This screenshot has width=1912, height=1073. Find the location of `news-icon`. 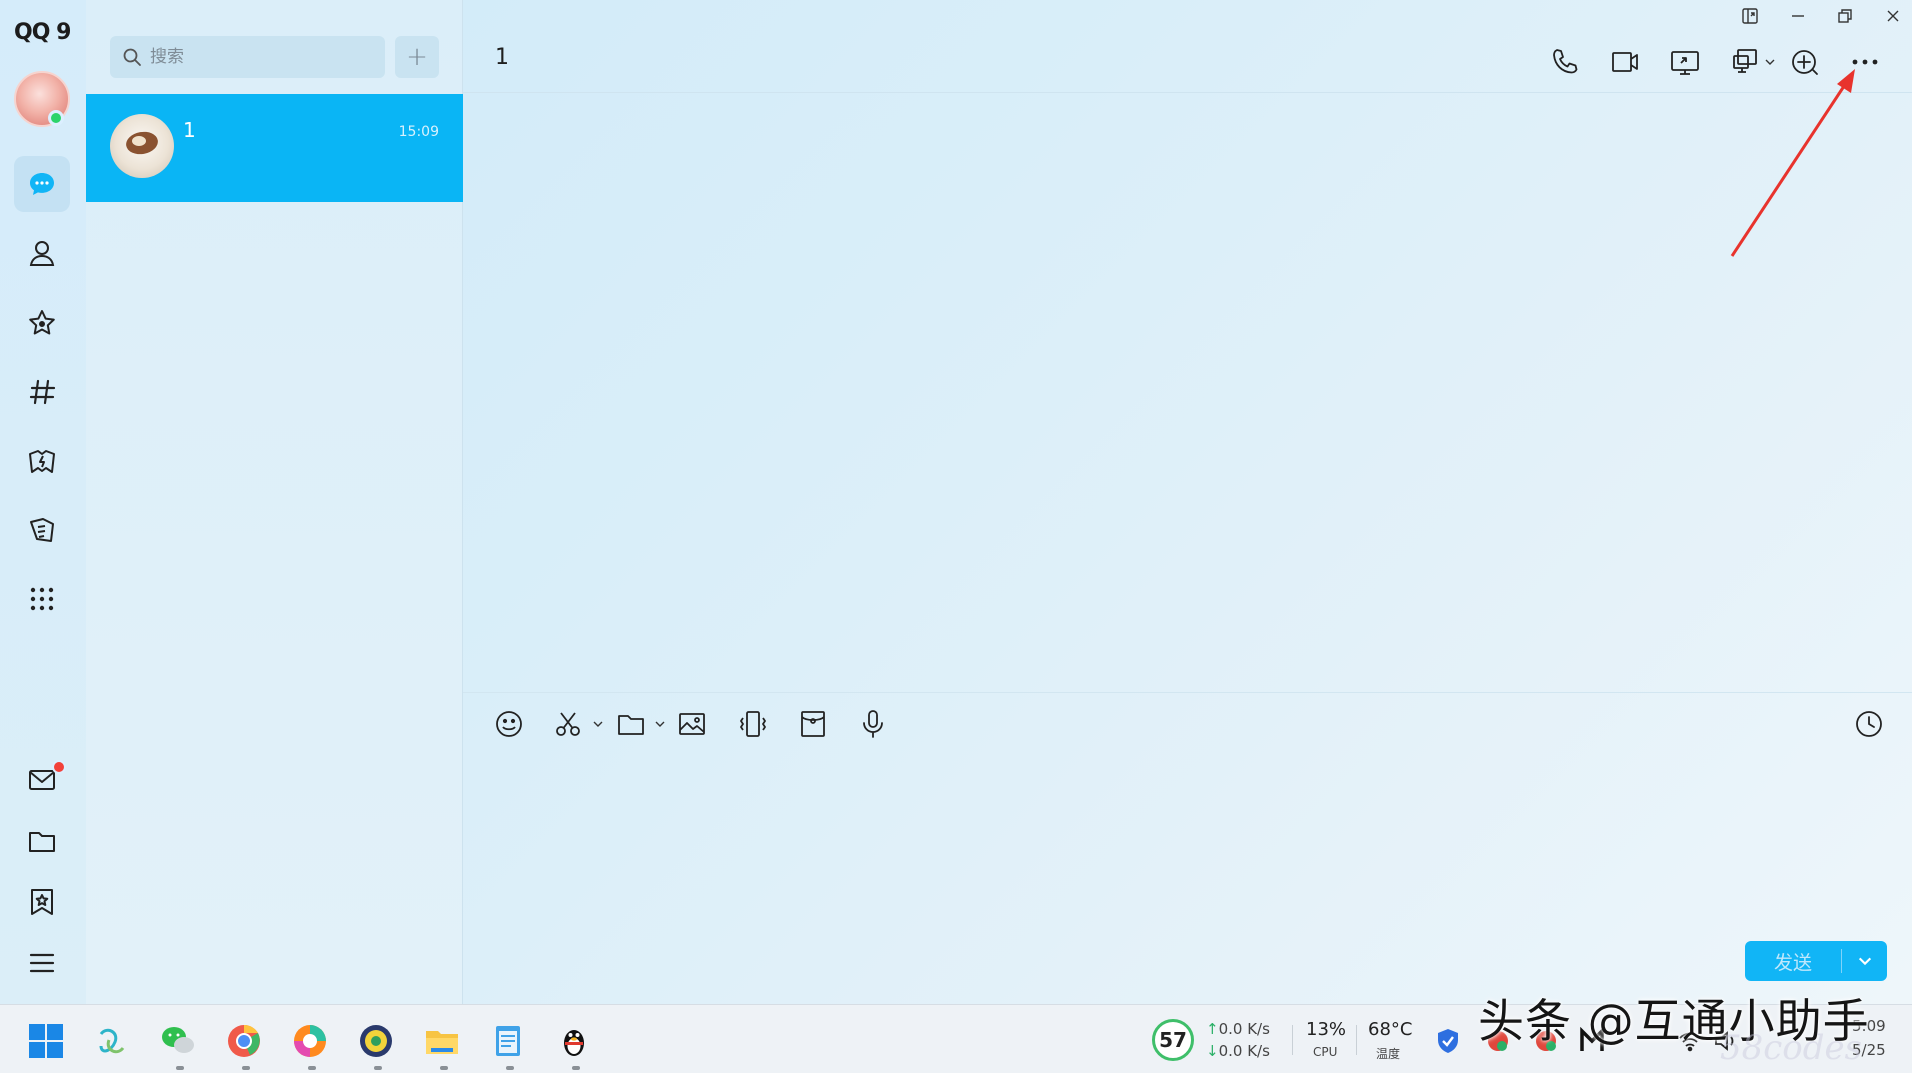

news-icon is located at coordinates (42, 530).